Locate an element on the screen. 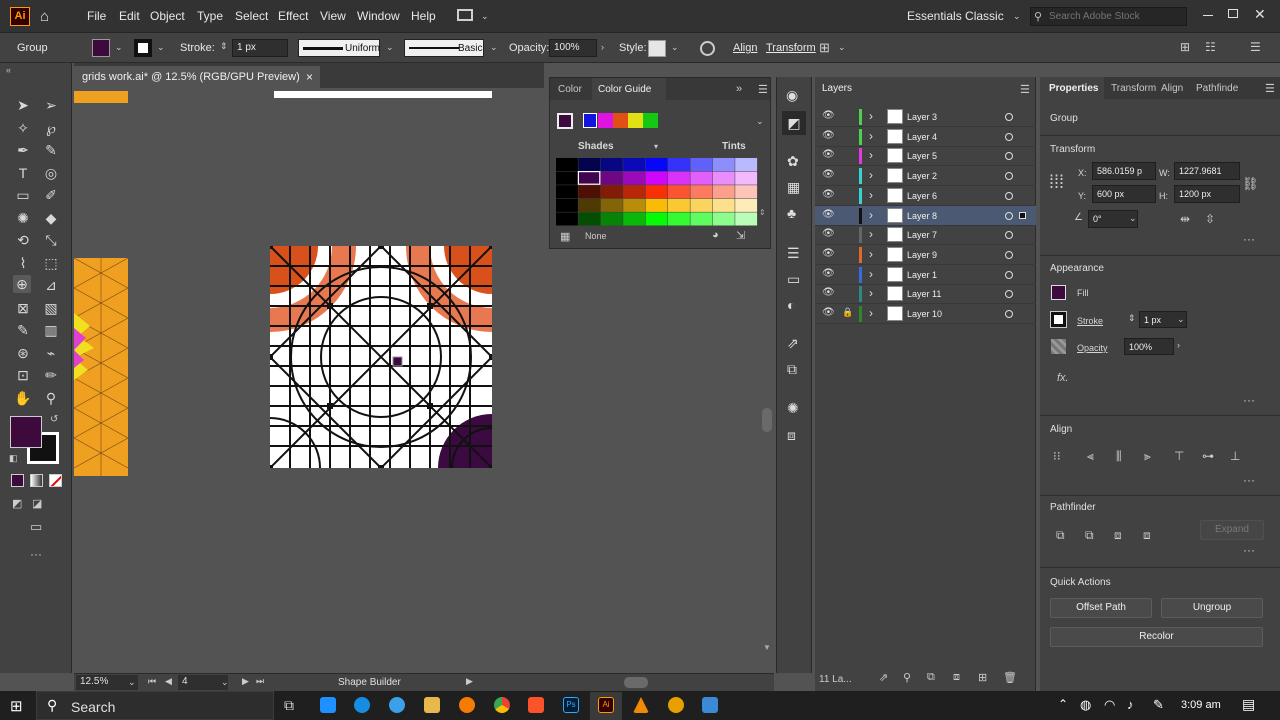 Image resolution: width=1280 pixels, height=720 pixels. lock-icon: 🔒 is located at coordinates (847, 312).